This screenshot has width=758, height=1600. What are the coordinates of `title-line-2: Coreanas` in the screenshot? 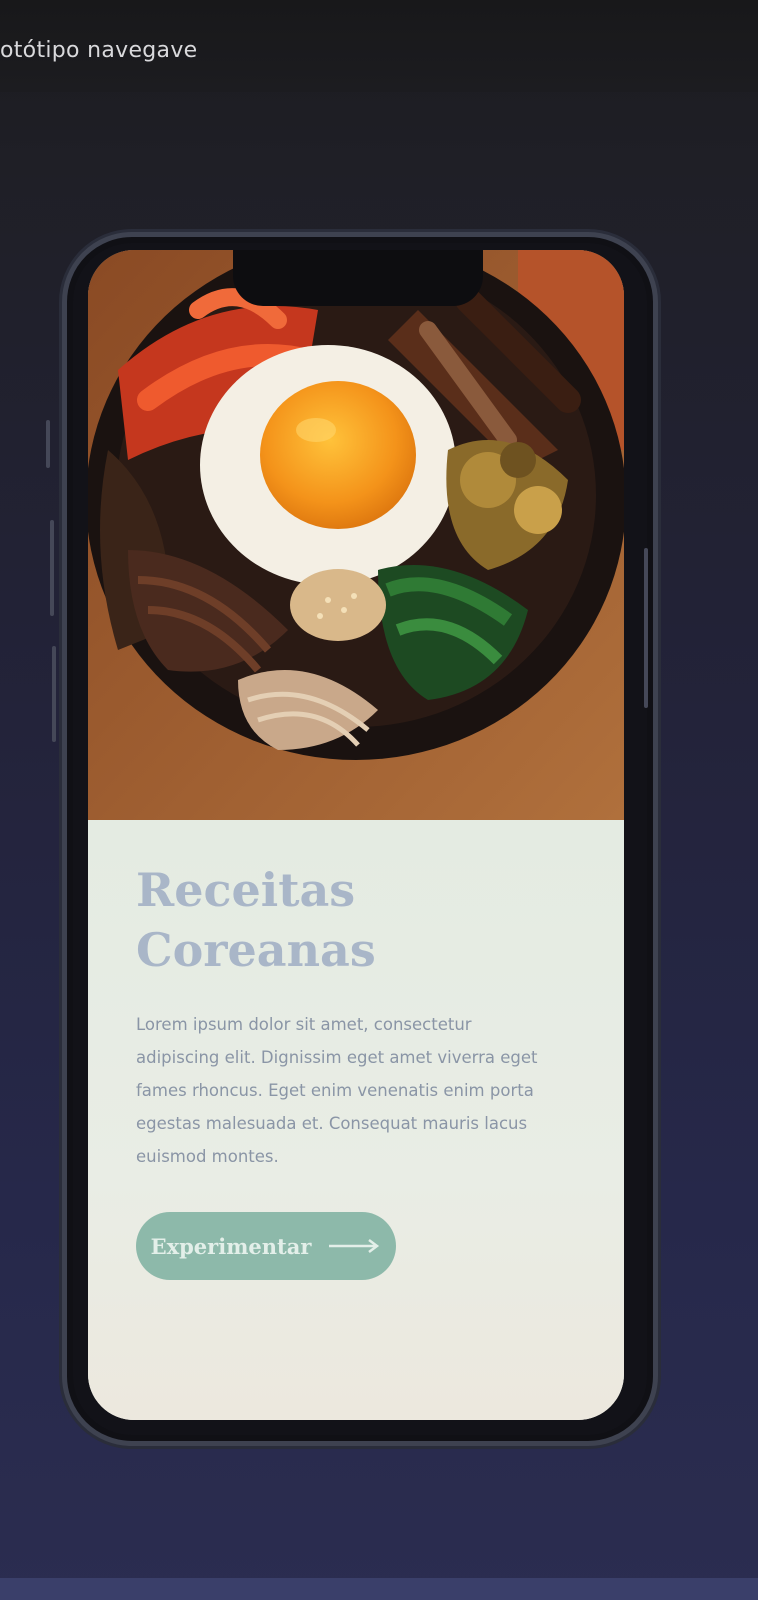 It's located at (256, 950).